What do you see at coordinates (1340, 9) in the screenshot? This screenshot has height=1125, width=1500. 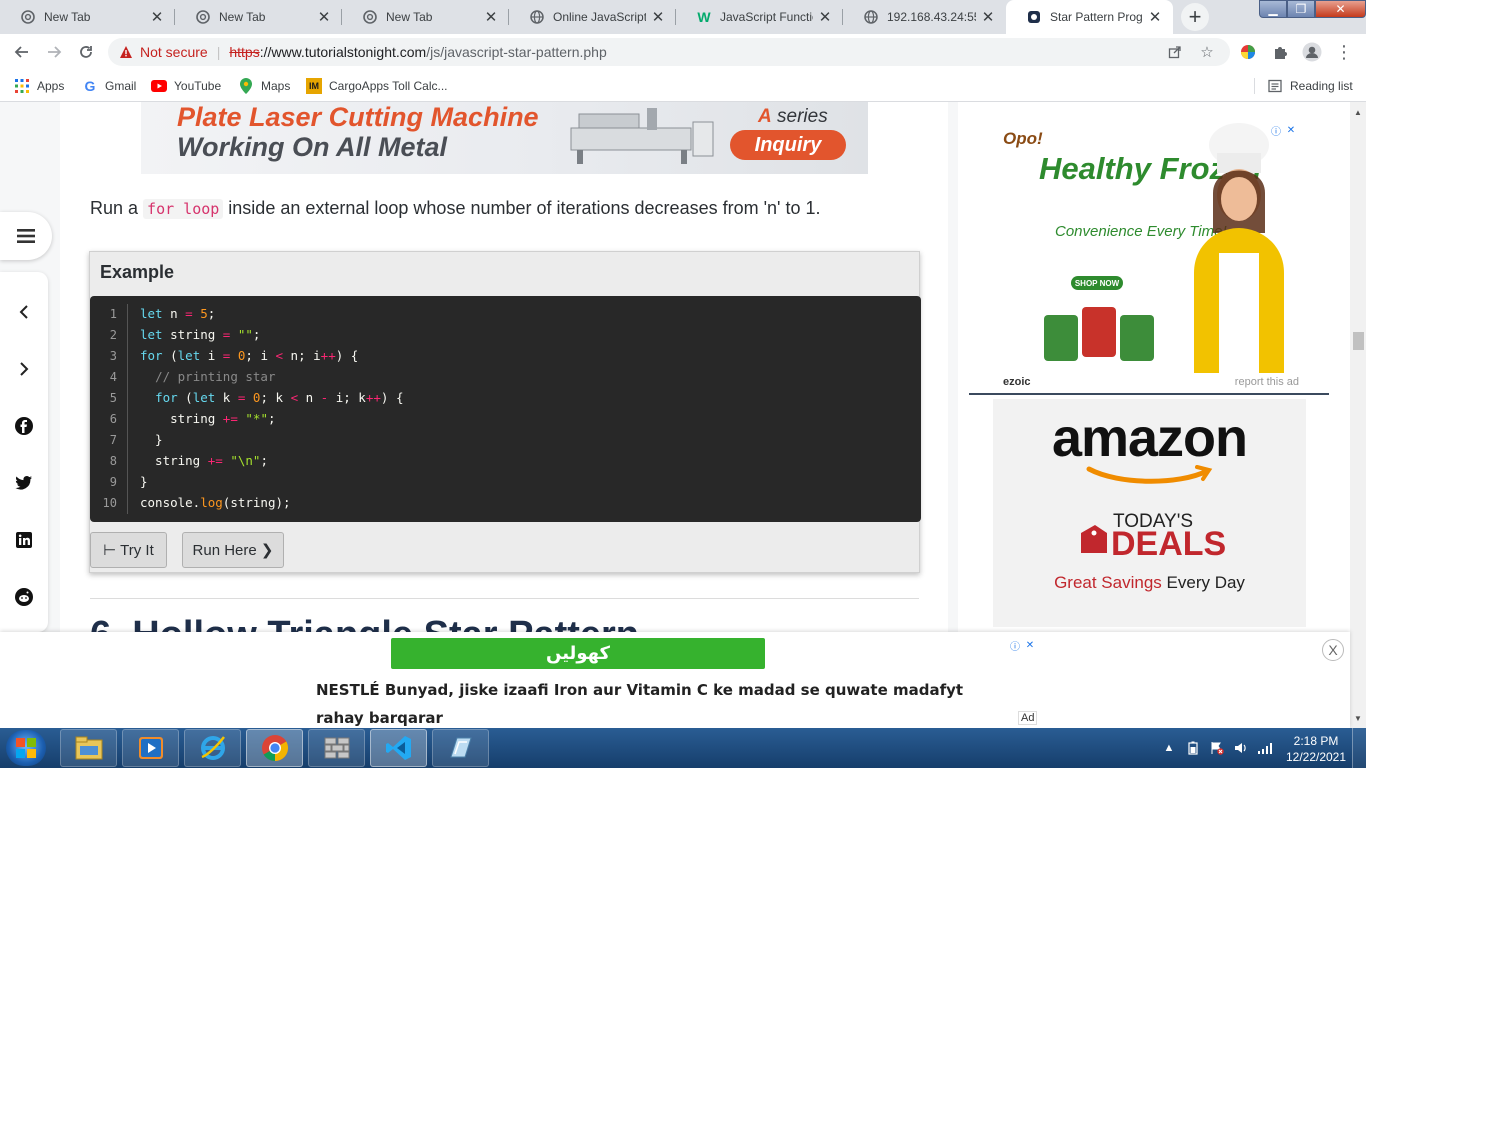 I see `window-close-button: ✕` at bounding box center [1340, 9].